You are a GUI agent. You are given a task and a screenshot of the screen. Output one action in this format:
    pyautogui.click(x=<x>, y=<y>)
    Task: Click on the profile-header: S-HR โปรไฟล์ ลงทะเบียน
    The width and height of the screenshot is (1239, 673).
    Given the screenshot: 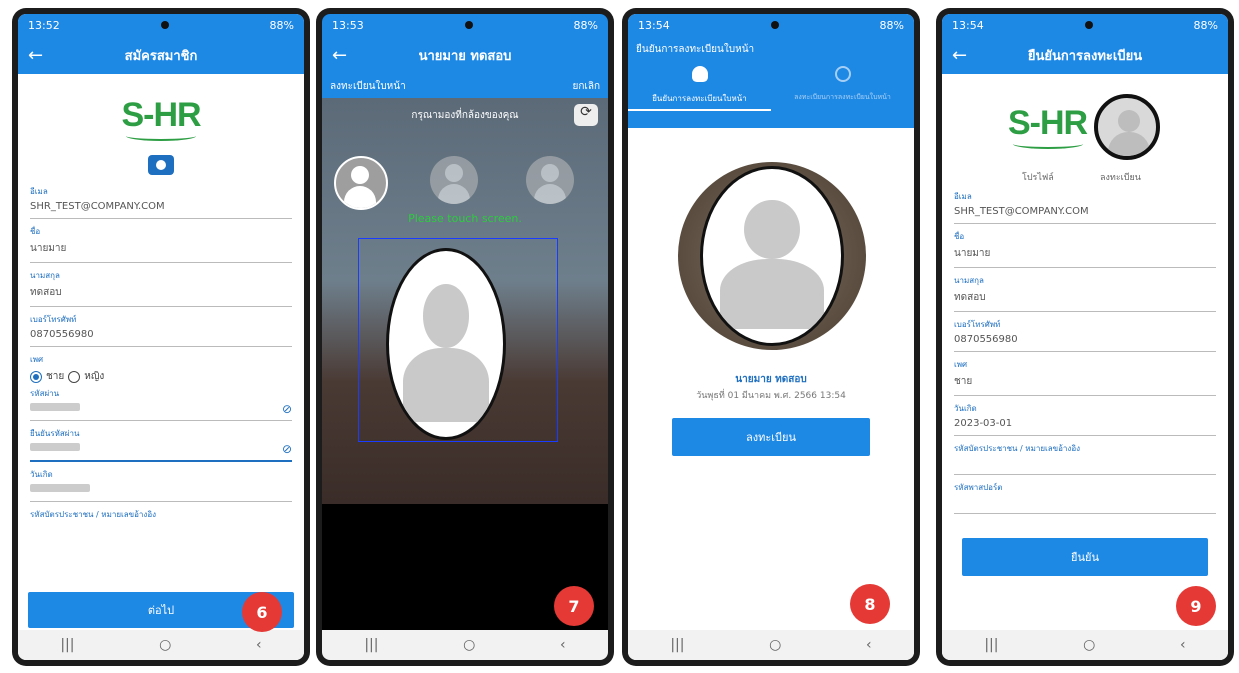 What is the action you would take?
    pyautogui.click(x=1085, y=130)
    